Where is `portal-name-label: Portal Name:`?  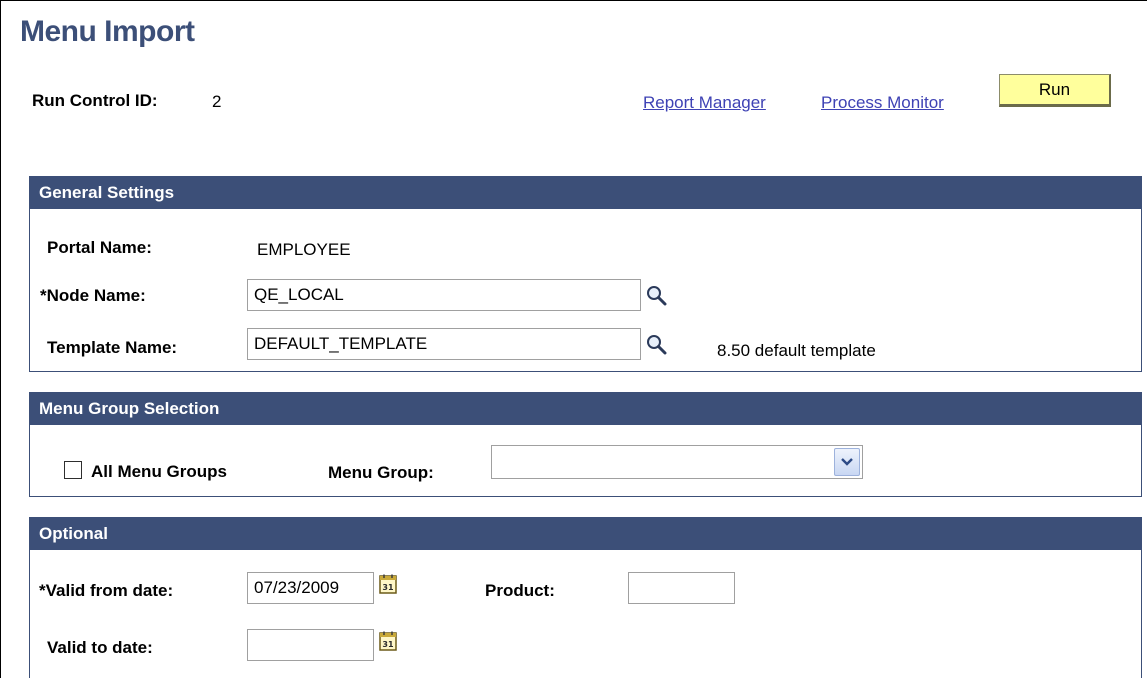 portal-name-label: Portal Name: is located at coordinates (99, 247).